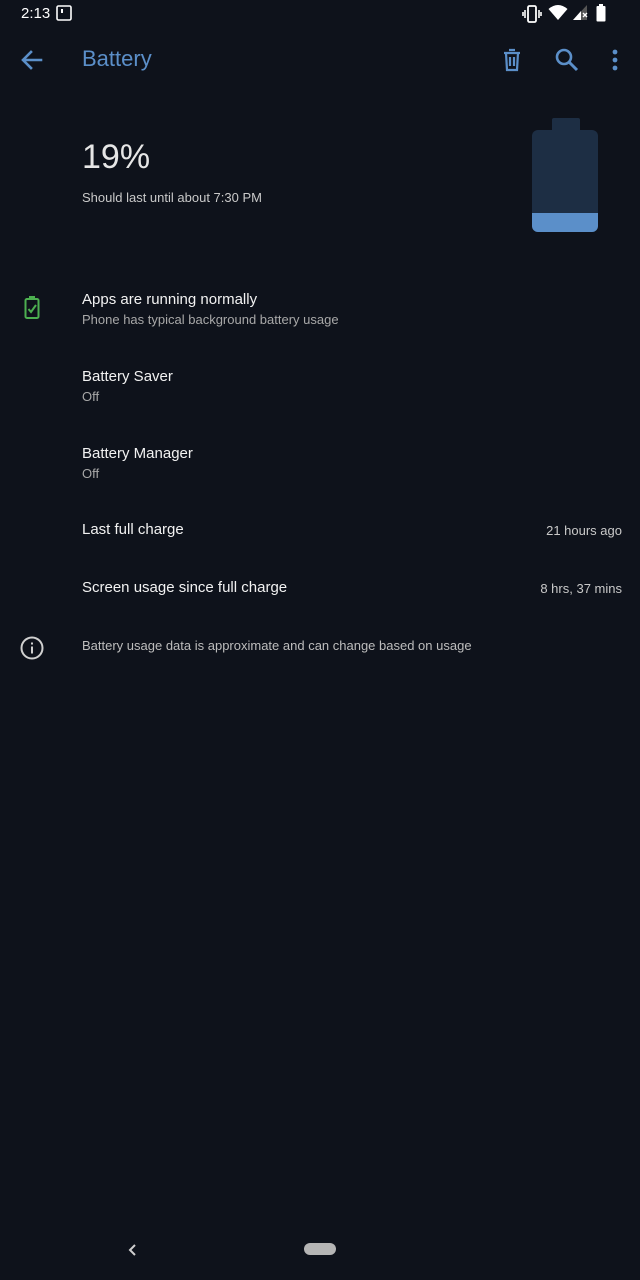  What do you see at coordinates (581, 588) in the screenshot?
I see `screen-usage-value: 8 hrs, 37 mins` at bounding box center [581, 588].